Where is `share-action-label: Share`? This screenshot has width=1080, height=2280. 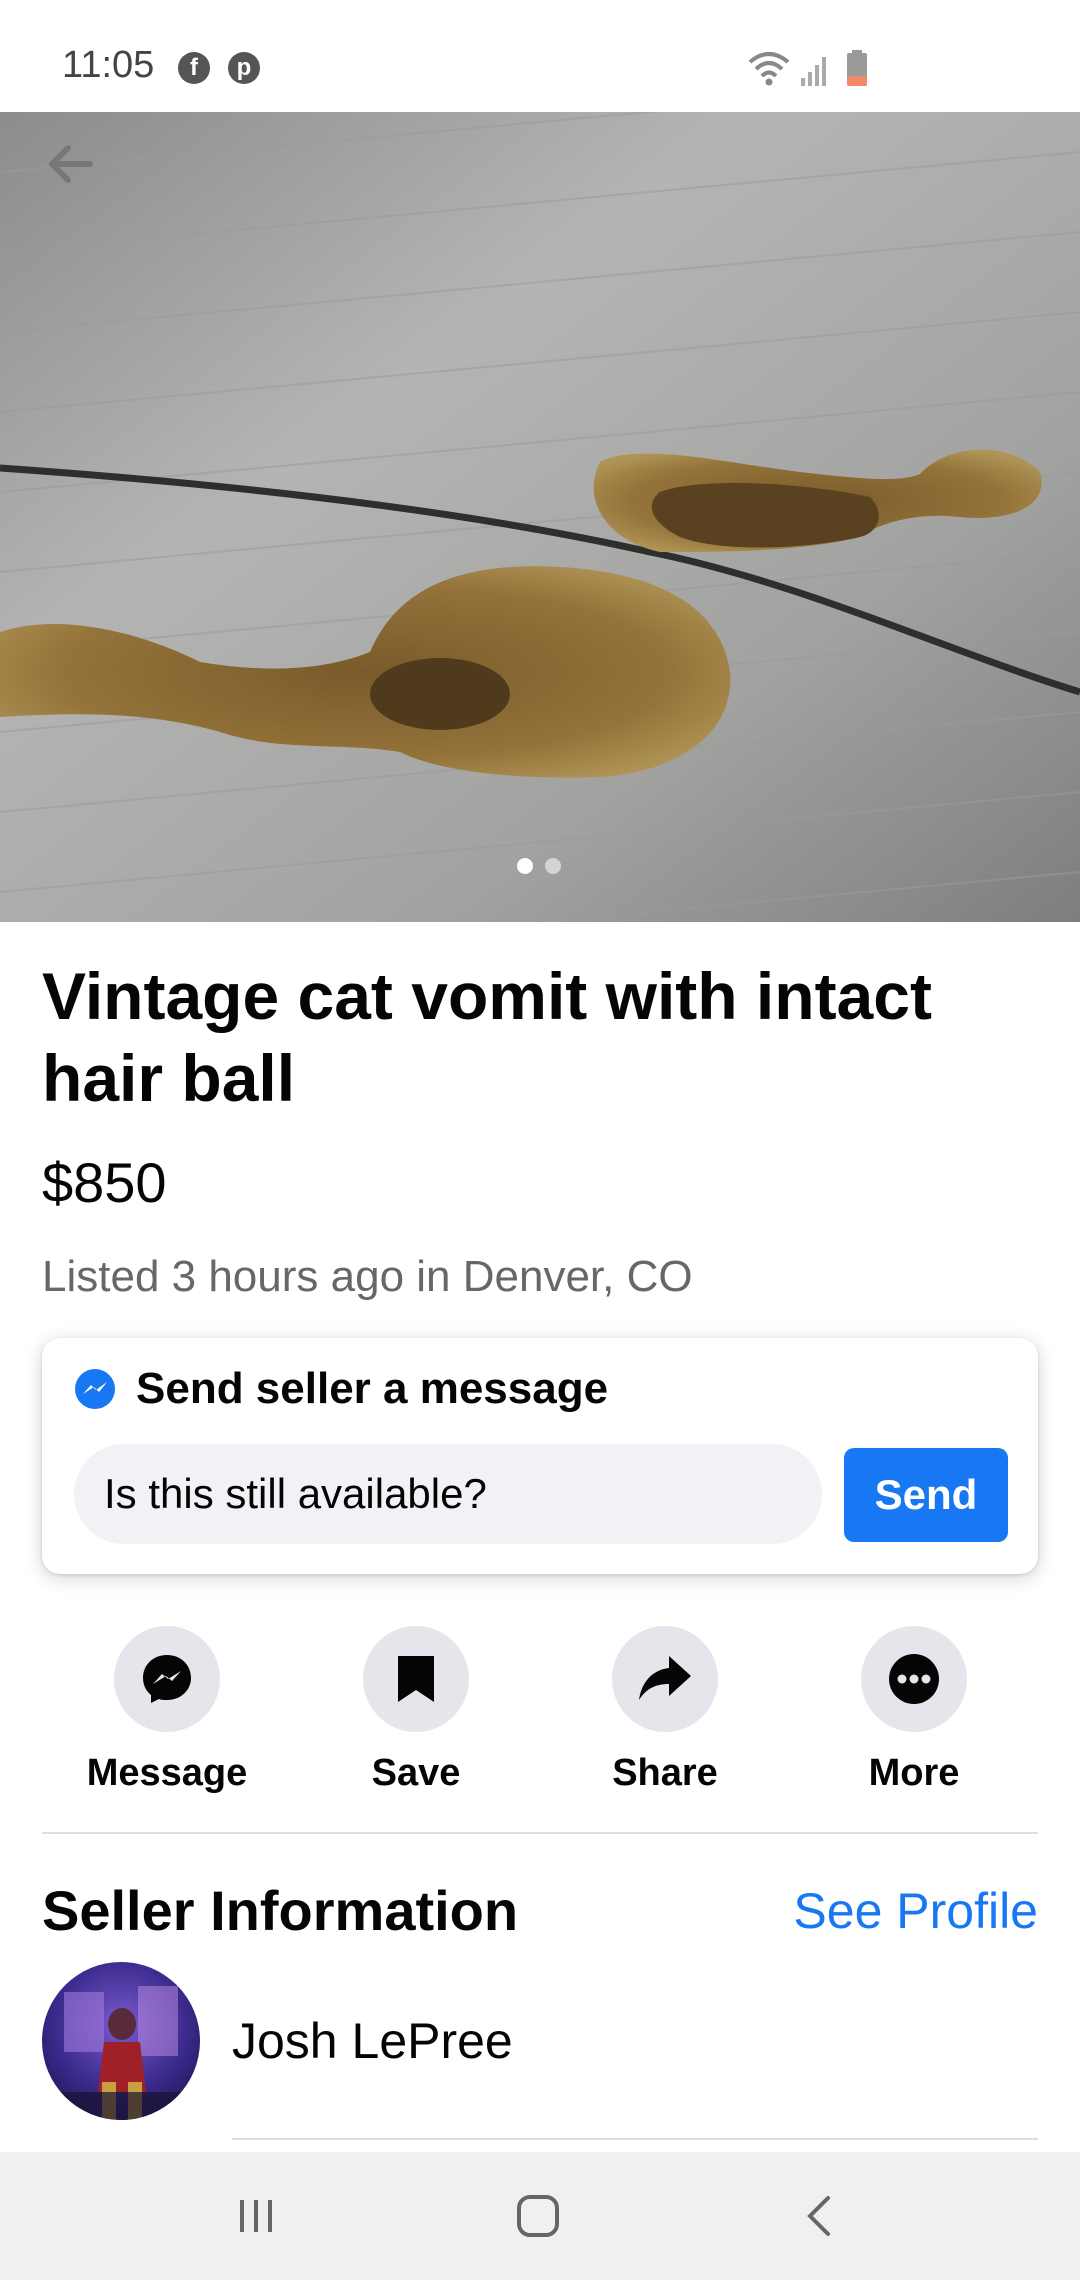
share-action-label: Share is located at coordinates (665, 1773).